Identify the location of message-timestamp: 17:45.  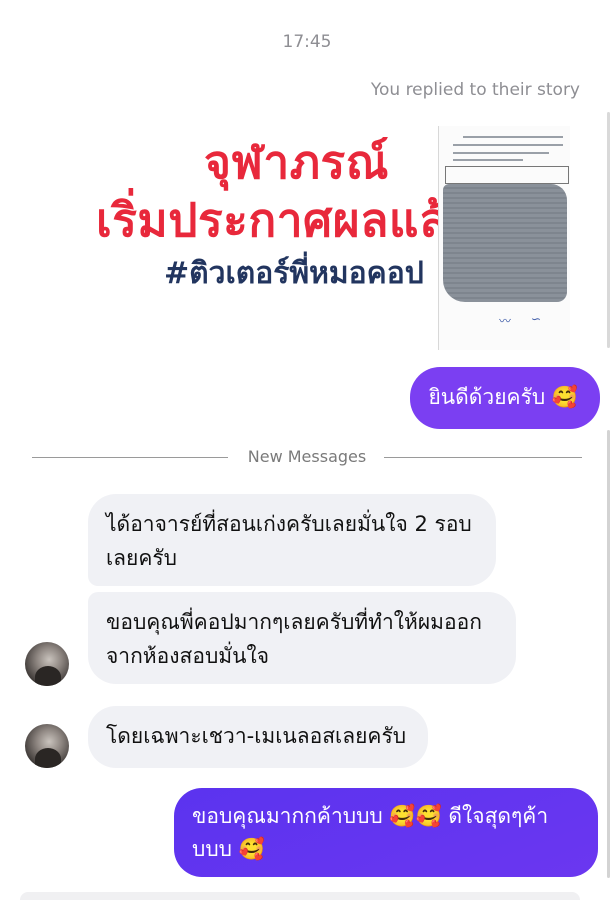
(307, 42).